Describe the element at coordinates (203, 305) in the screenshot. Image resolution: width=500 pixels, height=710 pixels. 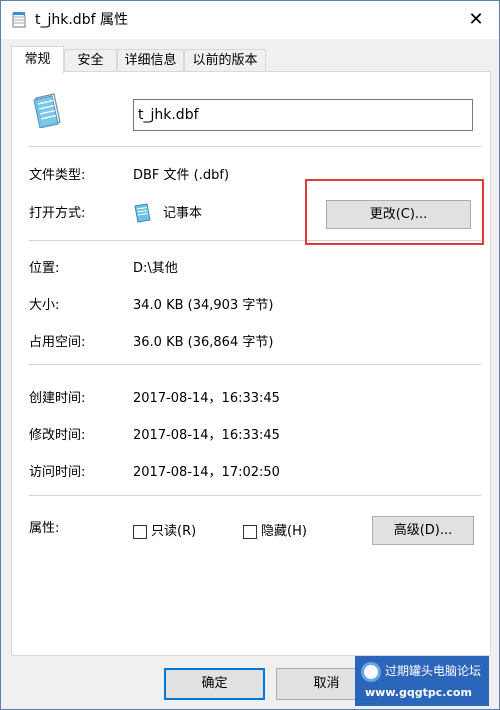
I see `size-value: 34.0 KB (34,903 字节)` at that location.